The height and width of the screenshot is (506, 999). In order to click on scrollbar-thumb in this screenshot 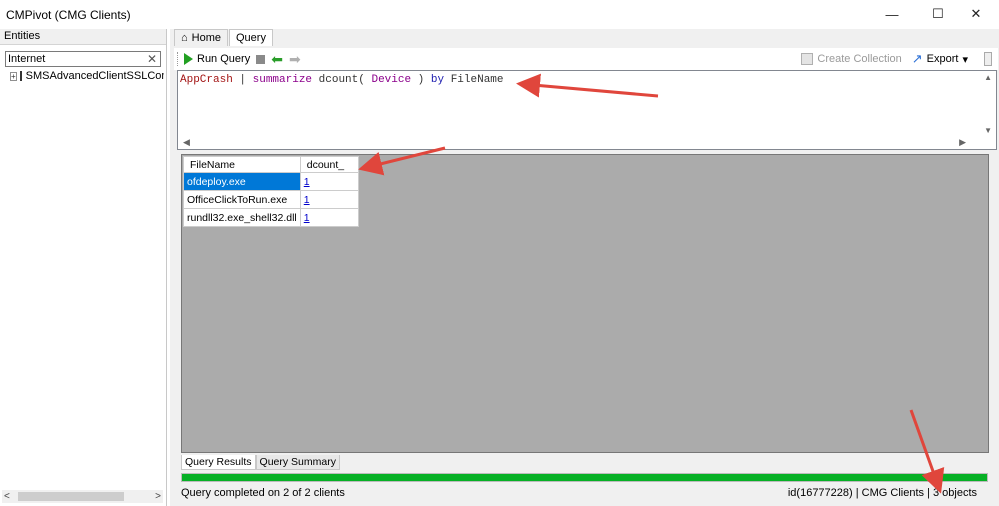, I will do `click(71, 496)`.